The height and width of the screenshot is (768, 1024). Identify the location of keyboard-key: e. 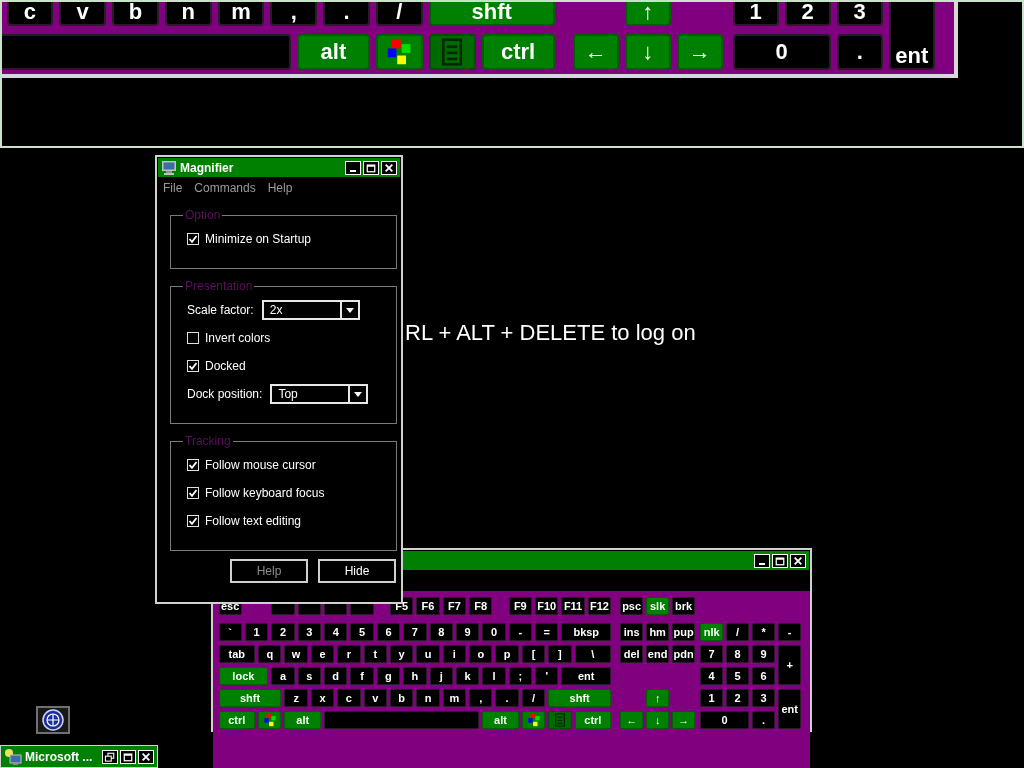
(322, 654).